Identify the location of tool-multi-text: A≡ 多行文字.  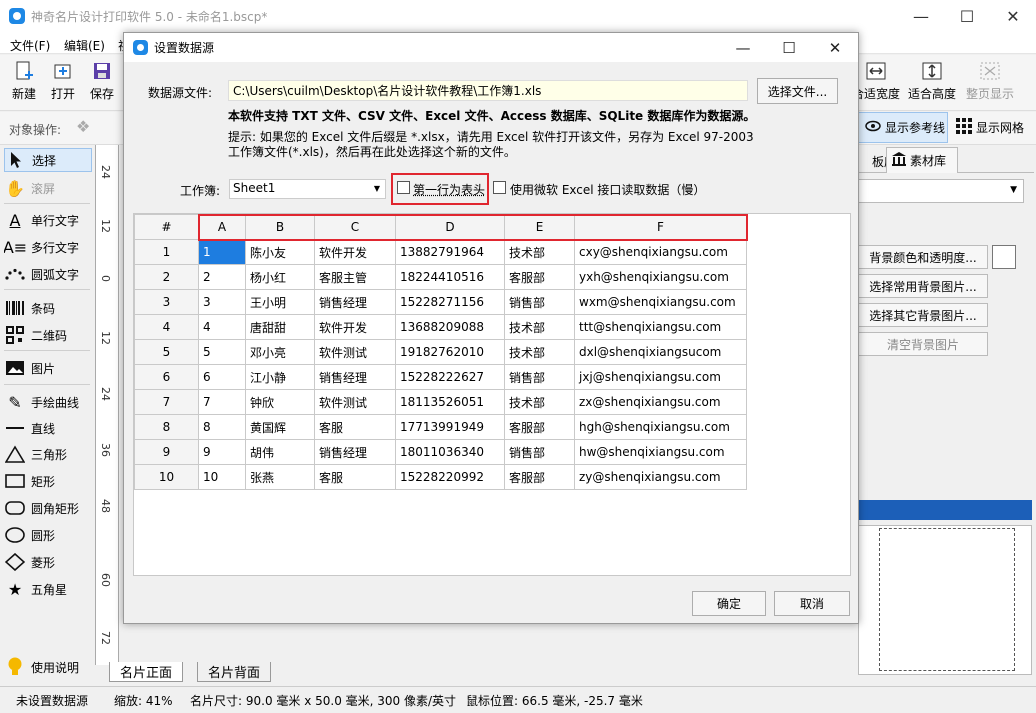
(48, 247).